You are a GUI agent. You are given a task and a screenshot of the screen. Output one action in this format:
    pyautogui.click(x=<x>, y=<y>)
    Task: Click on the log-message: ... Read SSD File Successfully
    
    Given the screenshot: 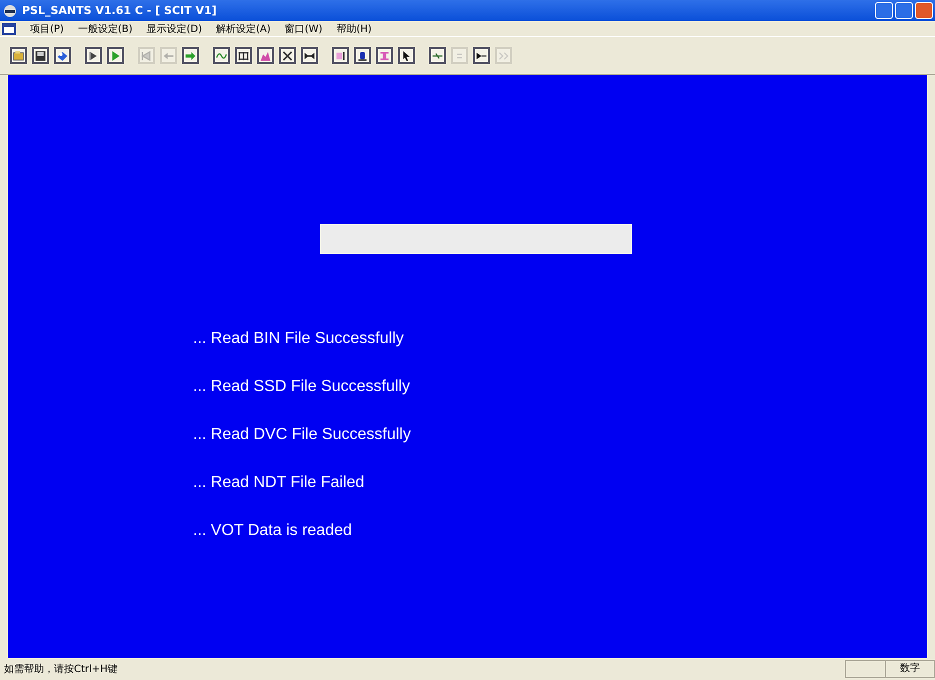 What is the action you would take?
    pyautogui.click(x=302, y=387)
    